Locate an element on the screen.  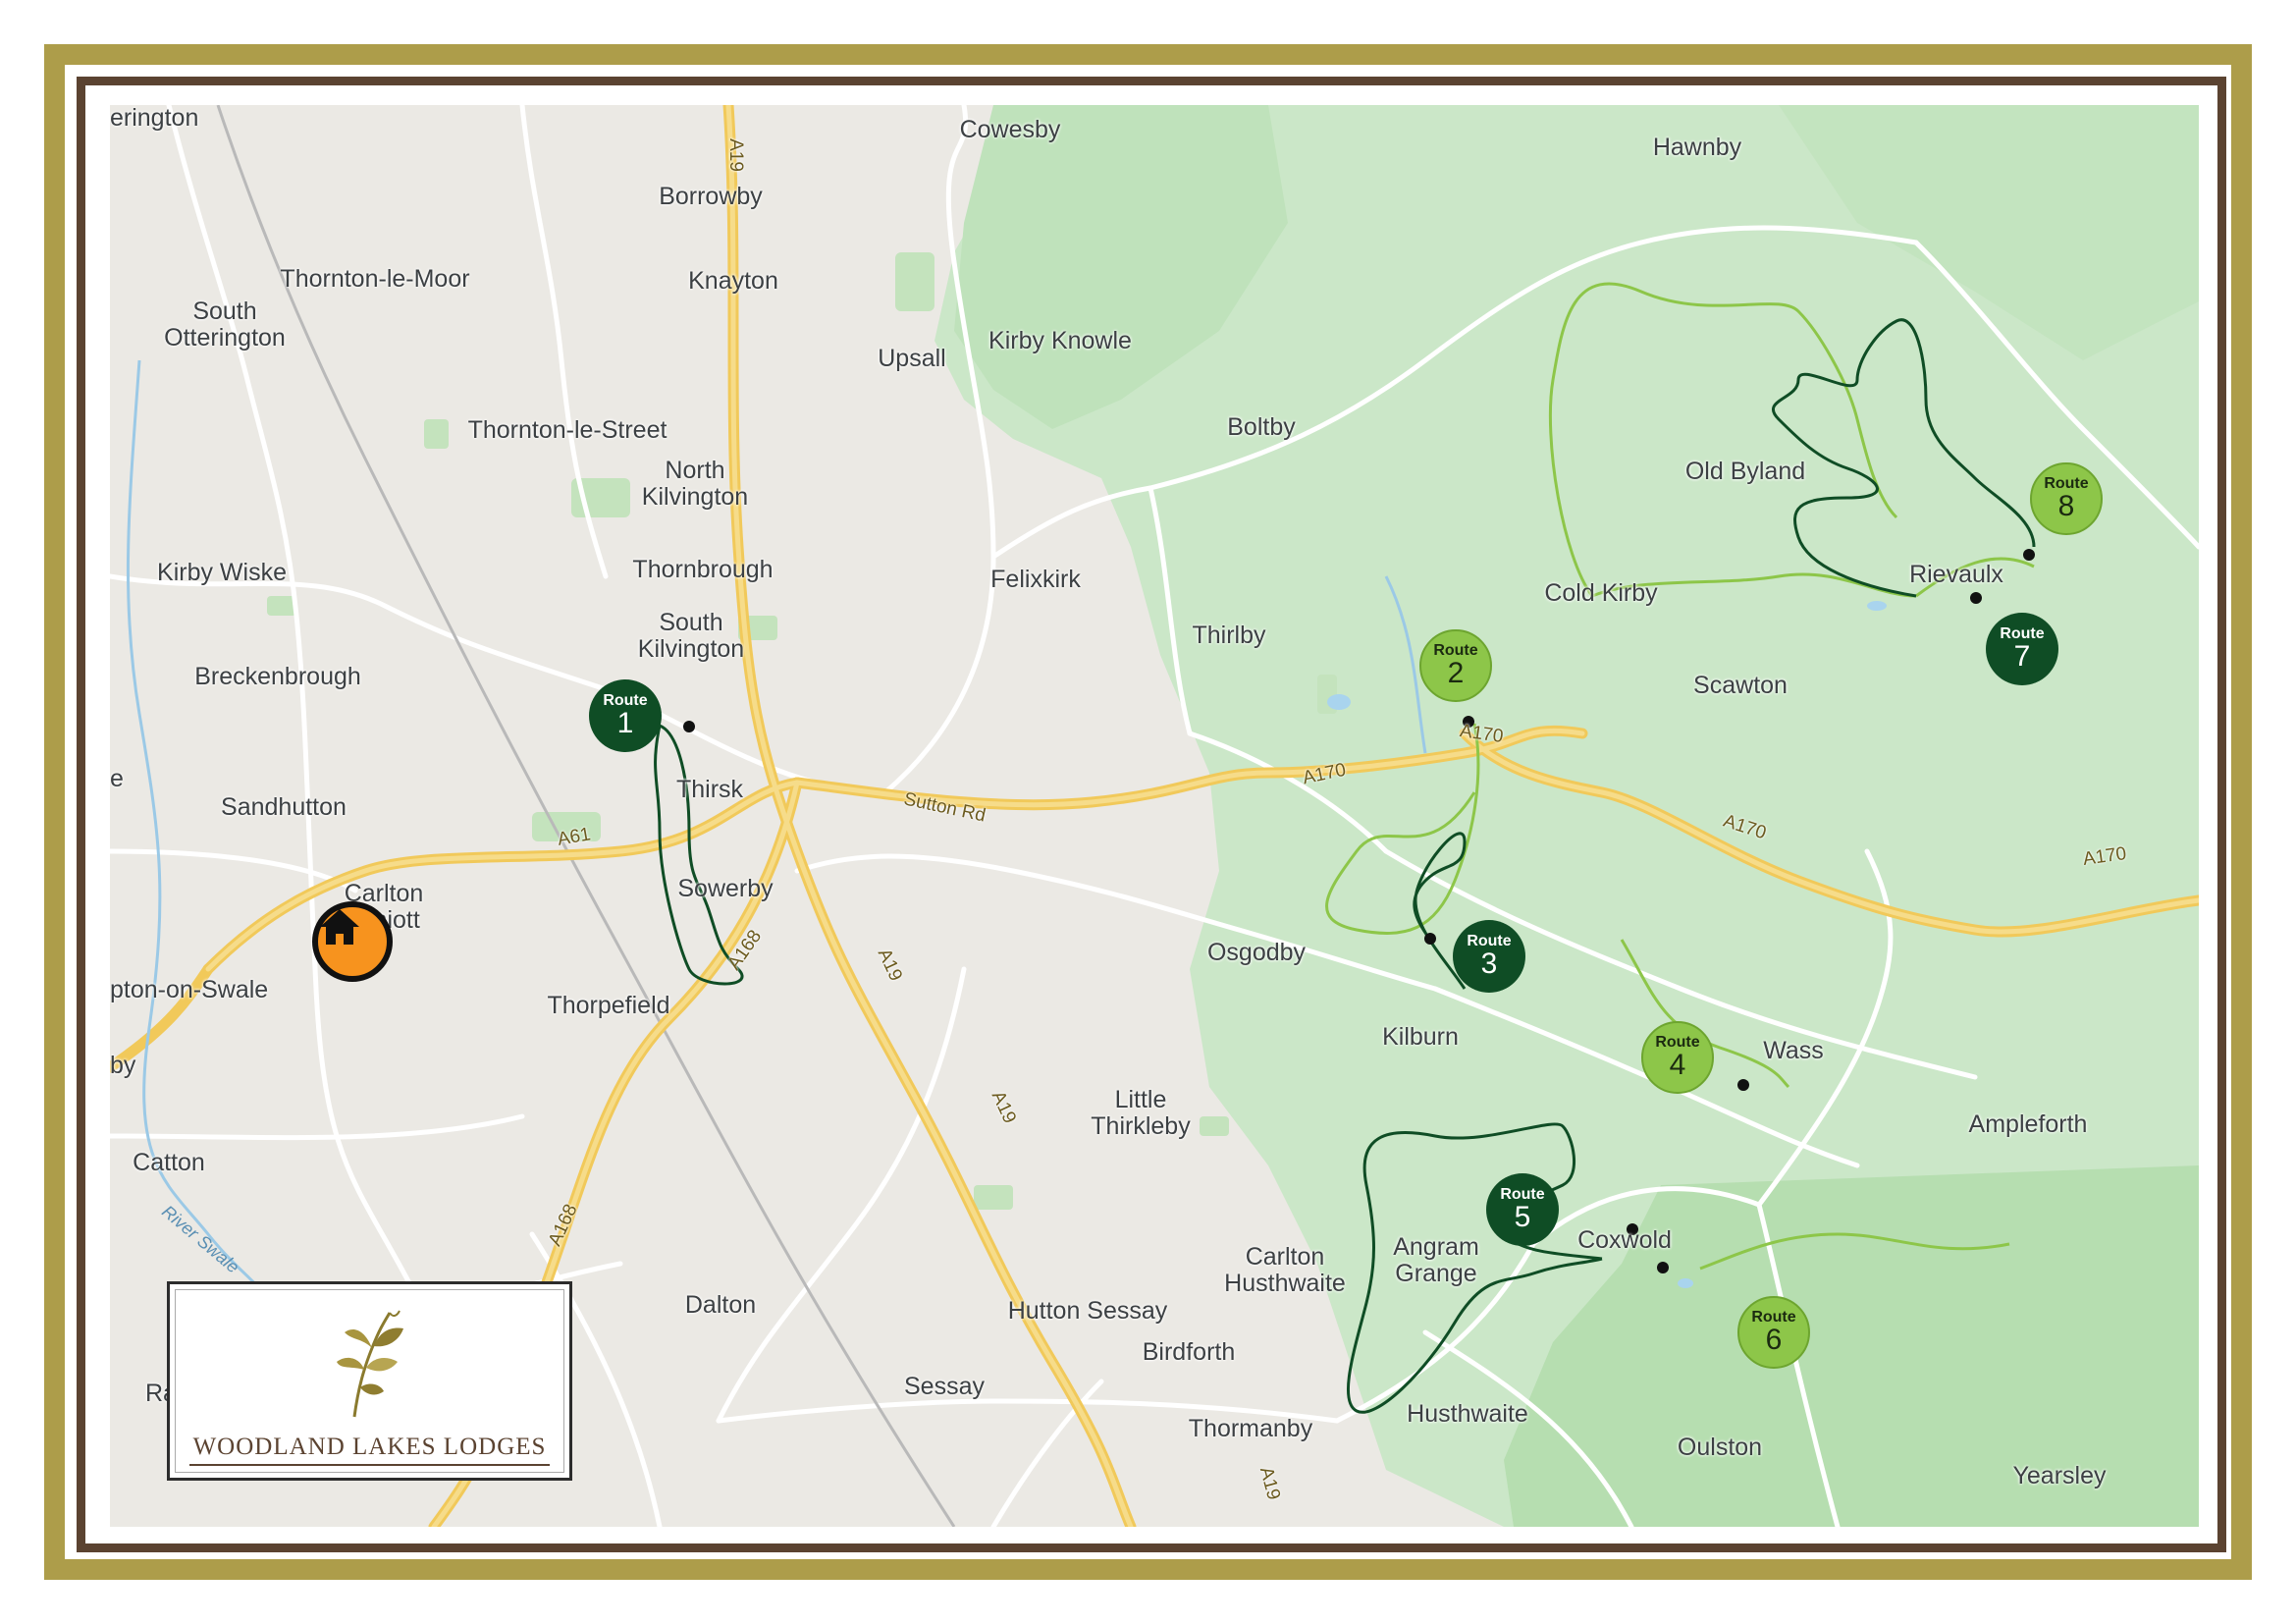
place-label: Cowesby is located at coordinates (1010, 129).